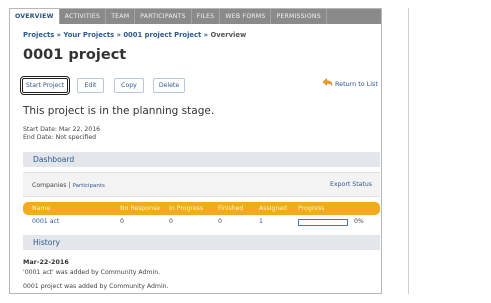 This screenshot has height=303, width=491. I want to click on table-row: 0001 act 0 0 0 1 0%, so click(201, 222).